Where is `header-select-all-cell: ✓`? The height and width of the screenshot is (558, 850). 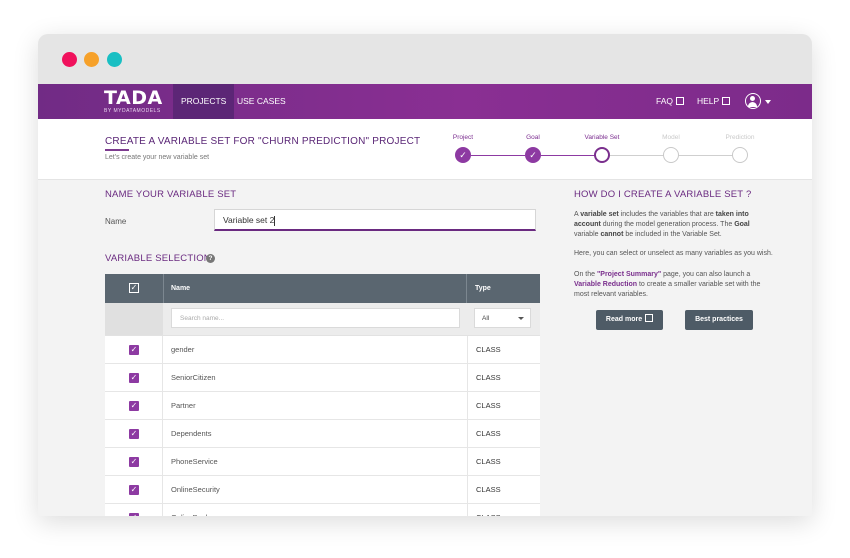 header-select-all-cell: ✓ is located at coordinates (134, 288).